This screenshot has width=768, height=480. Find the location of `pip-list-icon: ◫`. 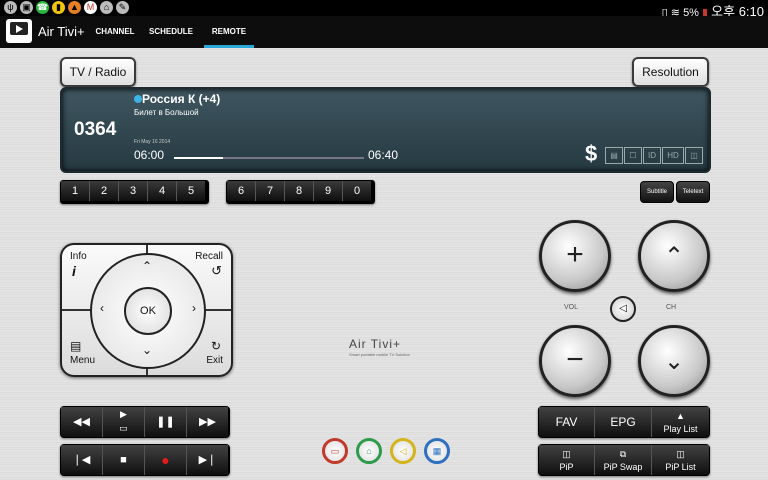

pip-list-icon: ◫ is located at coordinates (680, 454).